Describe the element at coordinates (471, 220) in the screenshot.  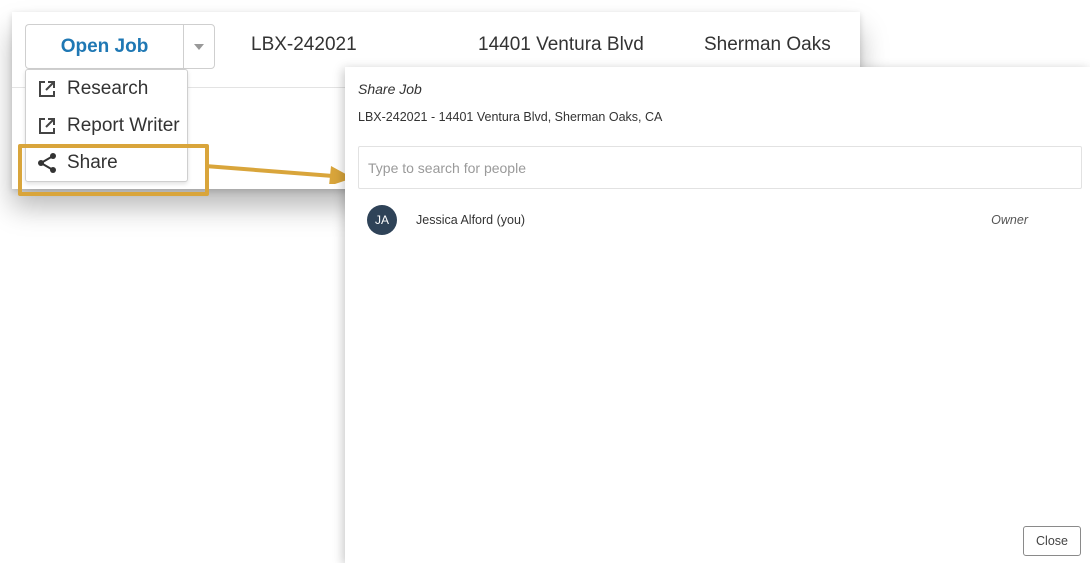
I see `person-name: Jessica Alford (you)` at that location.